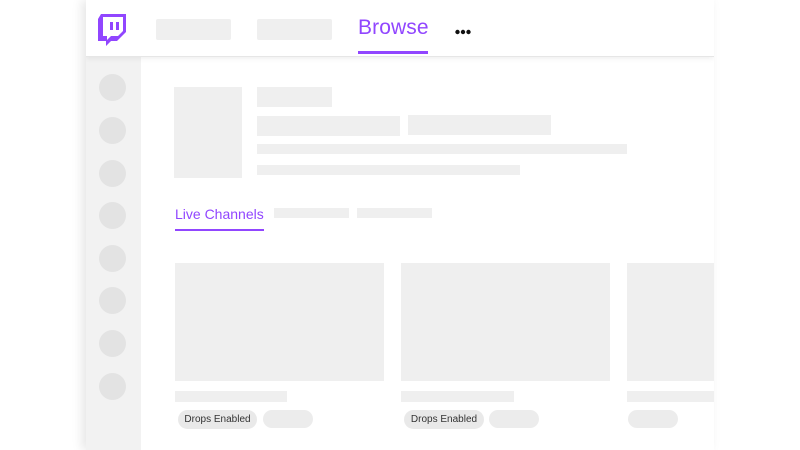  I want to click on category-box-art-placeholder, so click(208, 132).